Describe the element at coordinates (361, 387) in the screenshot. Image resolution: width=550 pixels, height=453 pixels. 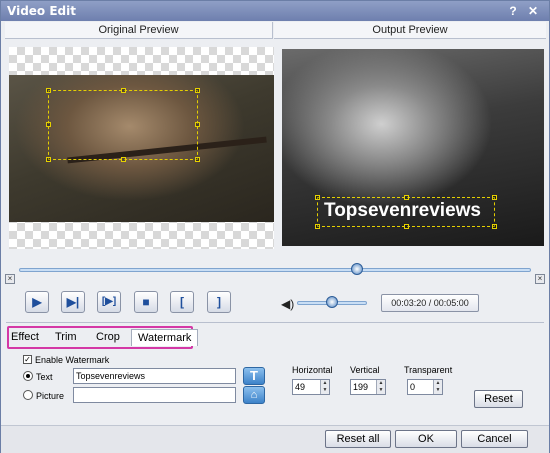
I see `vertical-value: 199` at that location.